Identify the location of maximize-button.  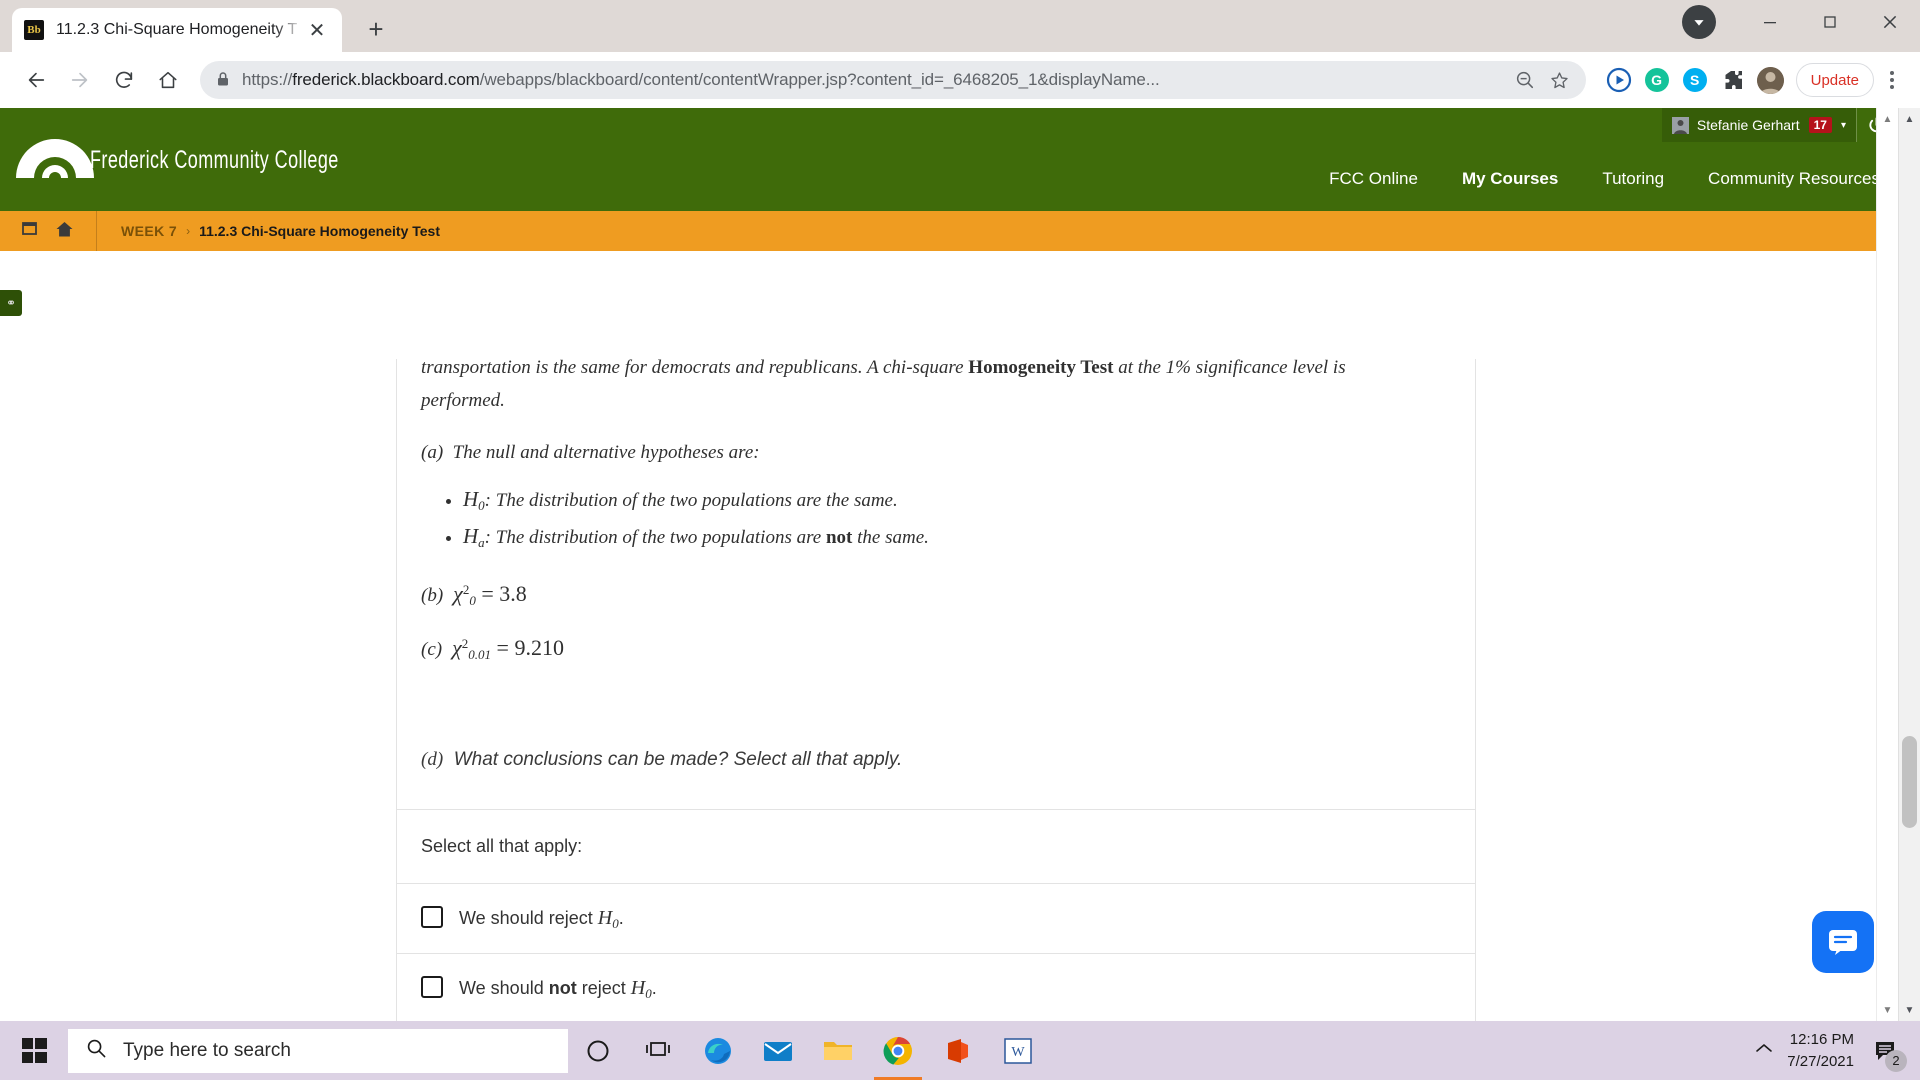
(1830, 22).